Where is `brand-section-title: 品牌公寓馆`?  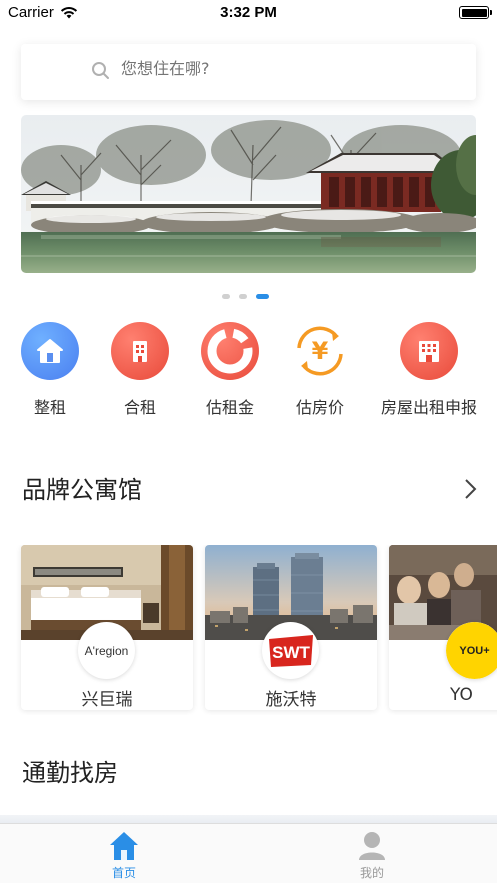
brand-section-title: 品牌公寓馆 is located at coordinates (82, 490).